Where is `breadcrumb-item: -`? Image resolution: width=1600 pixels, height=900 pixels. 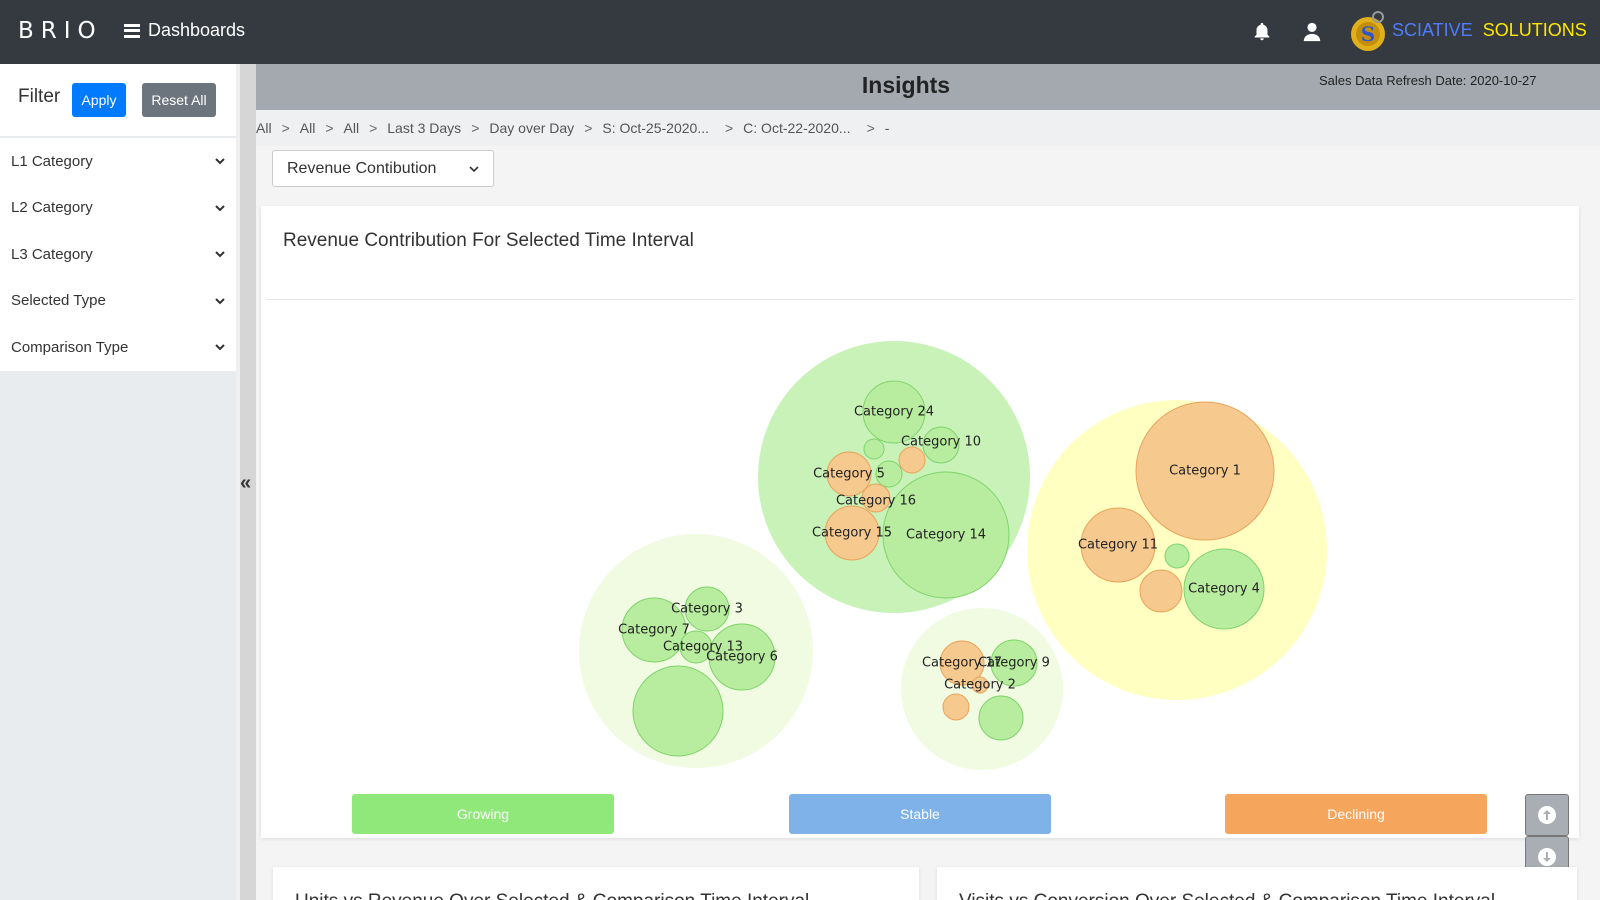 breadcrumb-item: - is located at coordinates (887, 128).